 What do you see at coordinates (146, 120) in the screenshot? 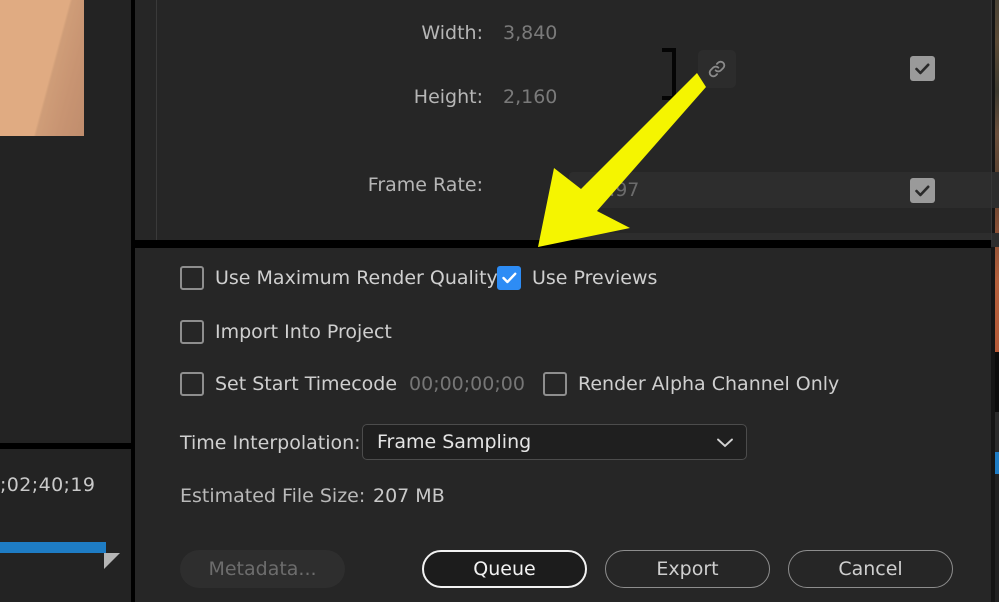
I see `settings-left-gutter` at bounding box center [146, 120].